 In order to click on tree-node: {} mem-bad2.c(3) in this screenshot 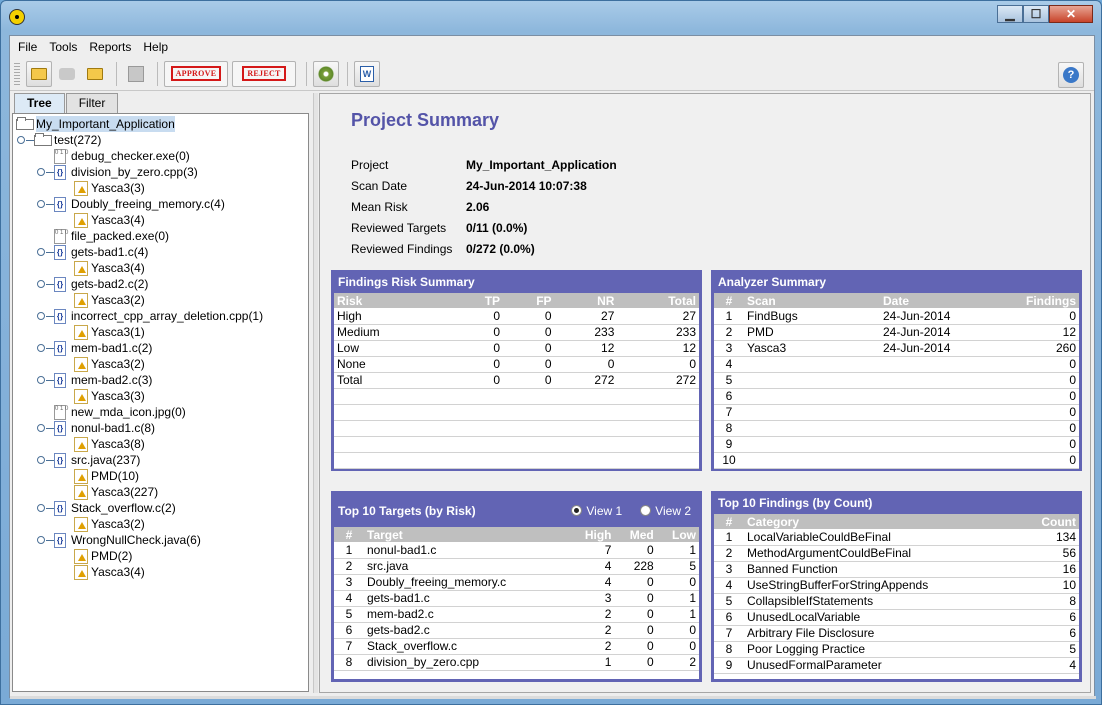, I will do `click(103, 380)`.